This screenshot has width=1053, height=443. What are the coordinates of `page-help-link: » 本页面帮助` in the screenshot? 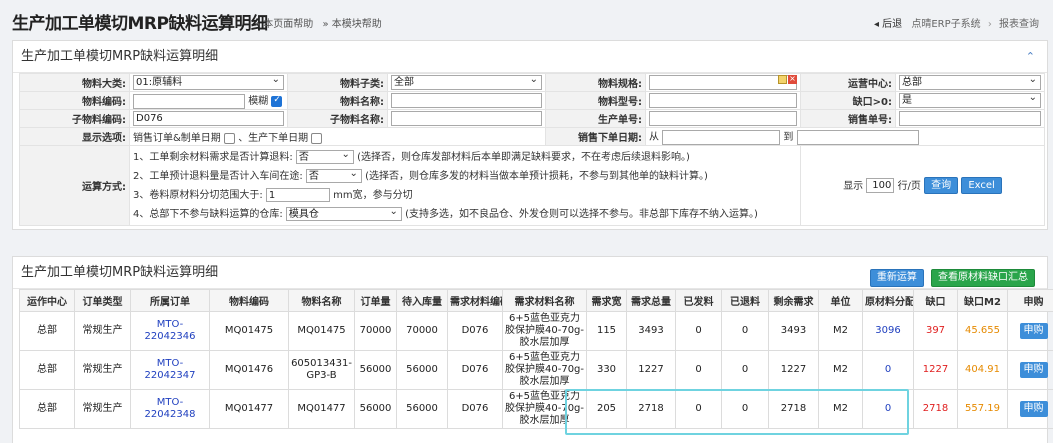 It's located at (283, 24).